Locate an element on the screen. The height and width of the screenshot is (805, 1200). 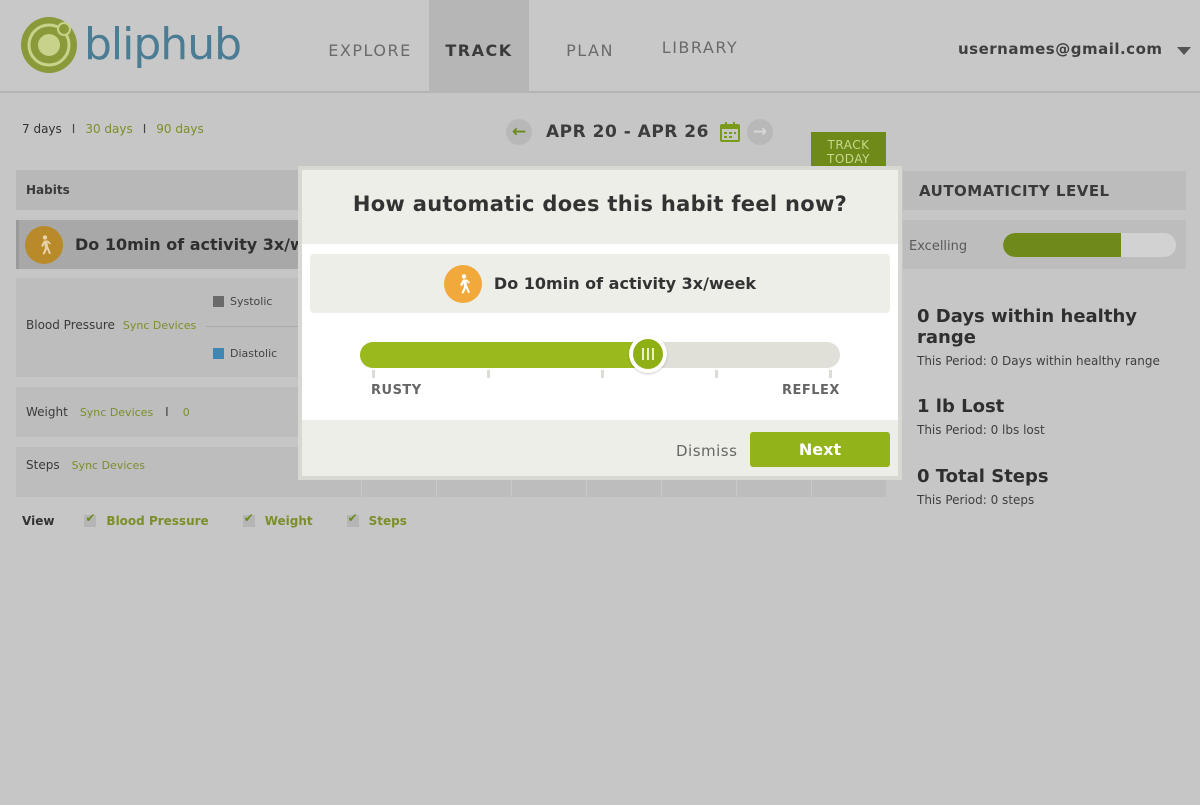
date-navigator: ← APR 20 - APR 26 → is located at coordinates (639, 132).